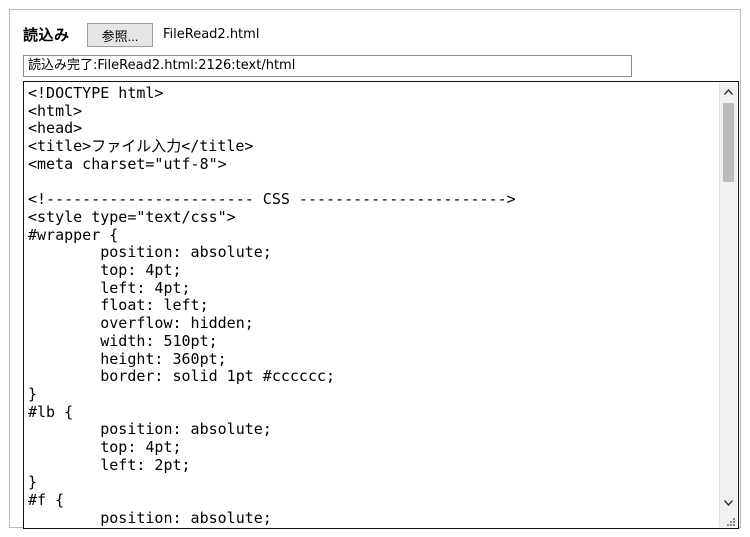 The image size is (750, 537). What do you see at coordinates (730, 521) in the screenshot?
I see `resize-grip-icon` at bounding box center [730, 521].